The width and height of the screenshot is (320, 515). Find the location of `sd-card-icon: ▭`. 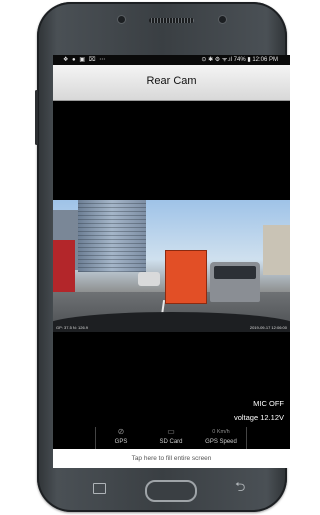

sd-card-icon: ▭ is located at coordinates (171, 431).